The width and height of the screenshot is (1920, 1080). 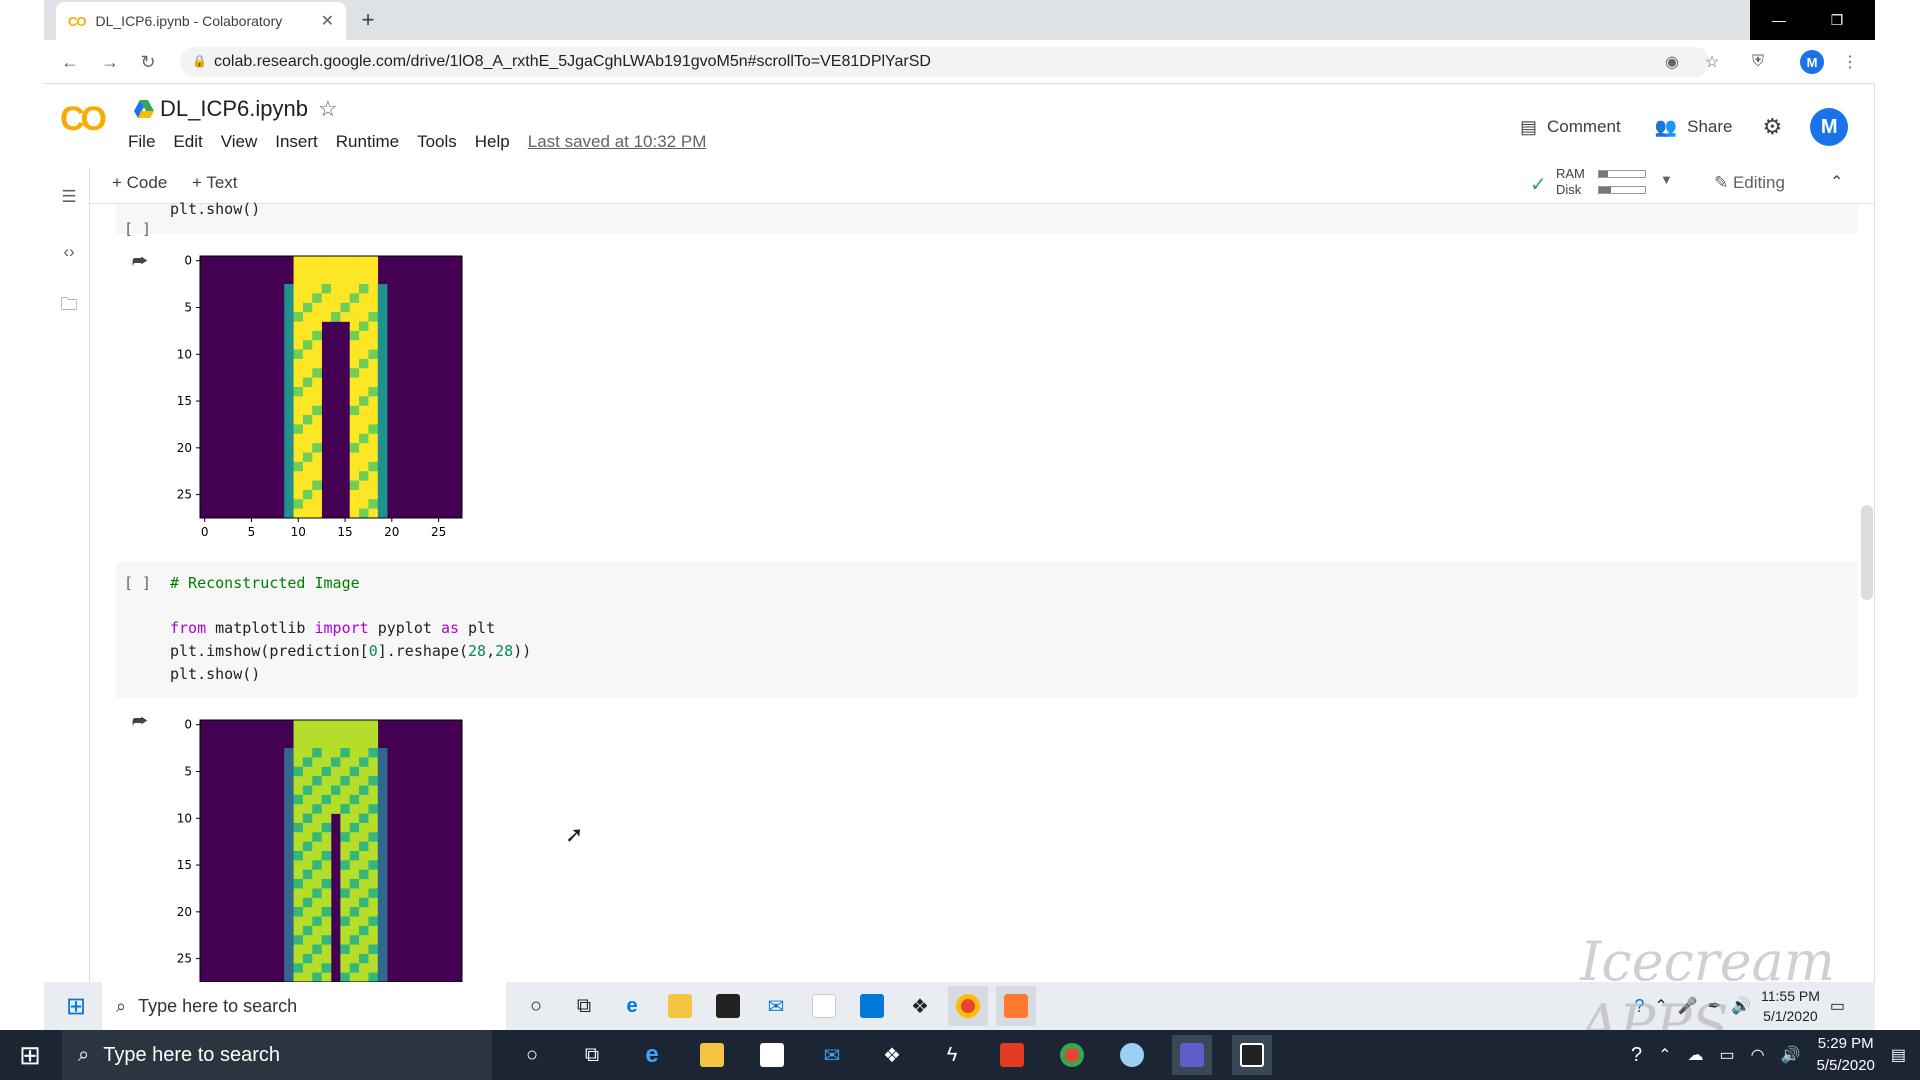 I want to click on video-player-icon, so click(x=1252, y=1055).